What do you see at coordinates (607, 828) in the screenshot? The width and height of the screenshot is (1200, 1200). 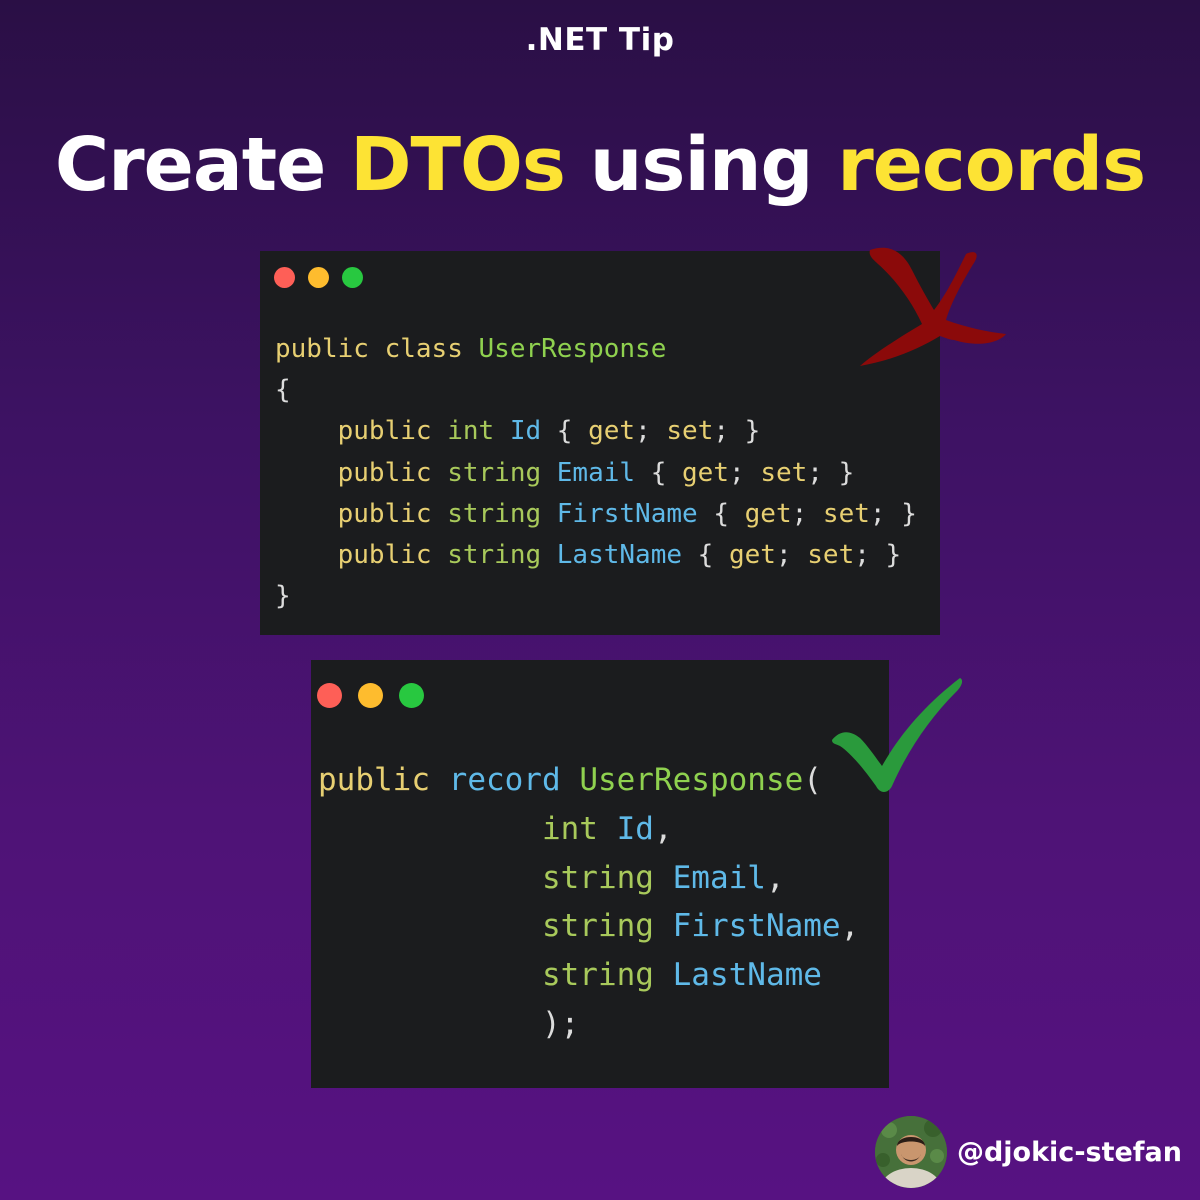 I see `code-line: int Id,` at bounding box center [607, 828].